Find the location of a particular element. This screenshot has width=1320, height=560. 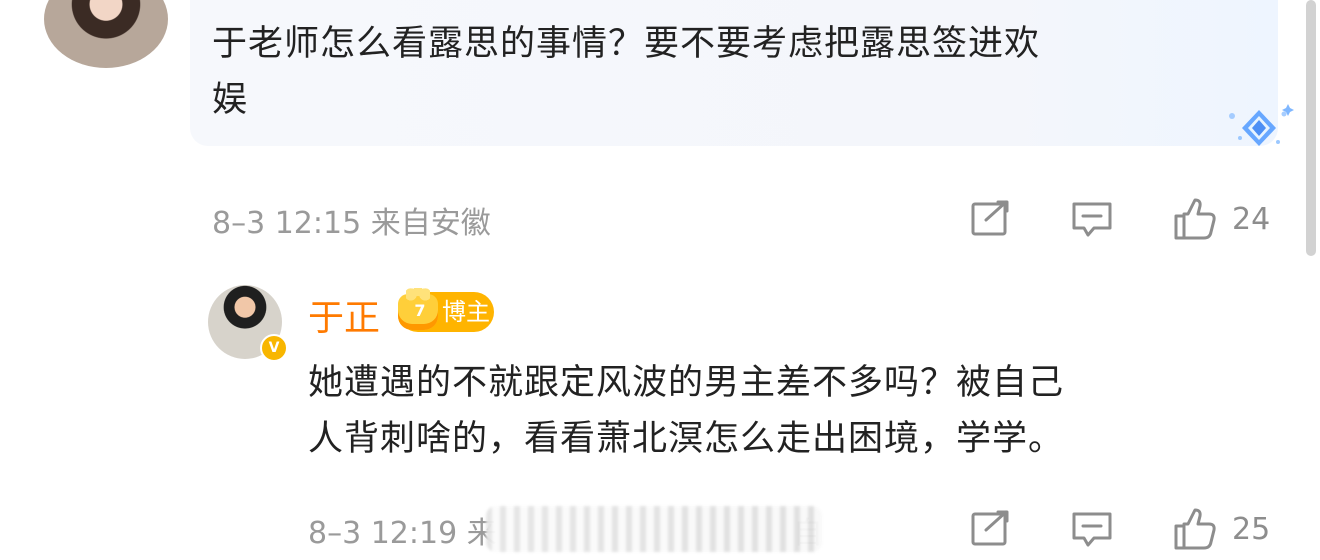

reply-share-button is located at coordinates (991, 528).